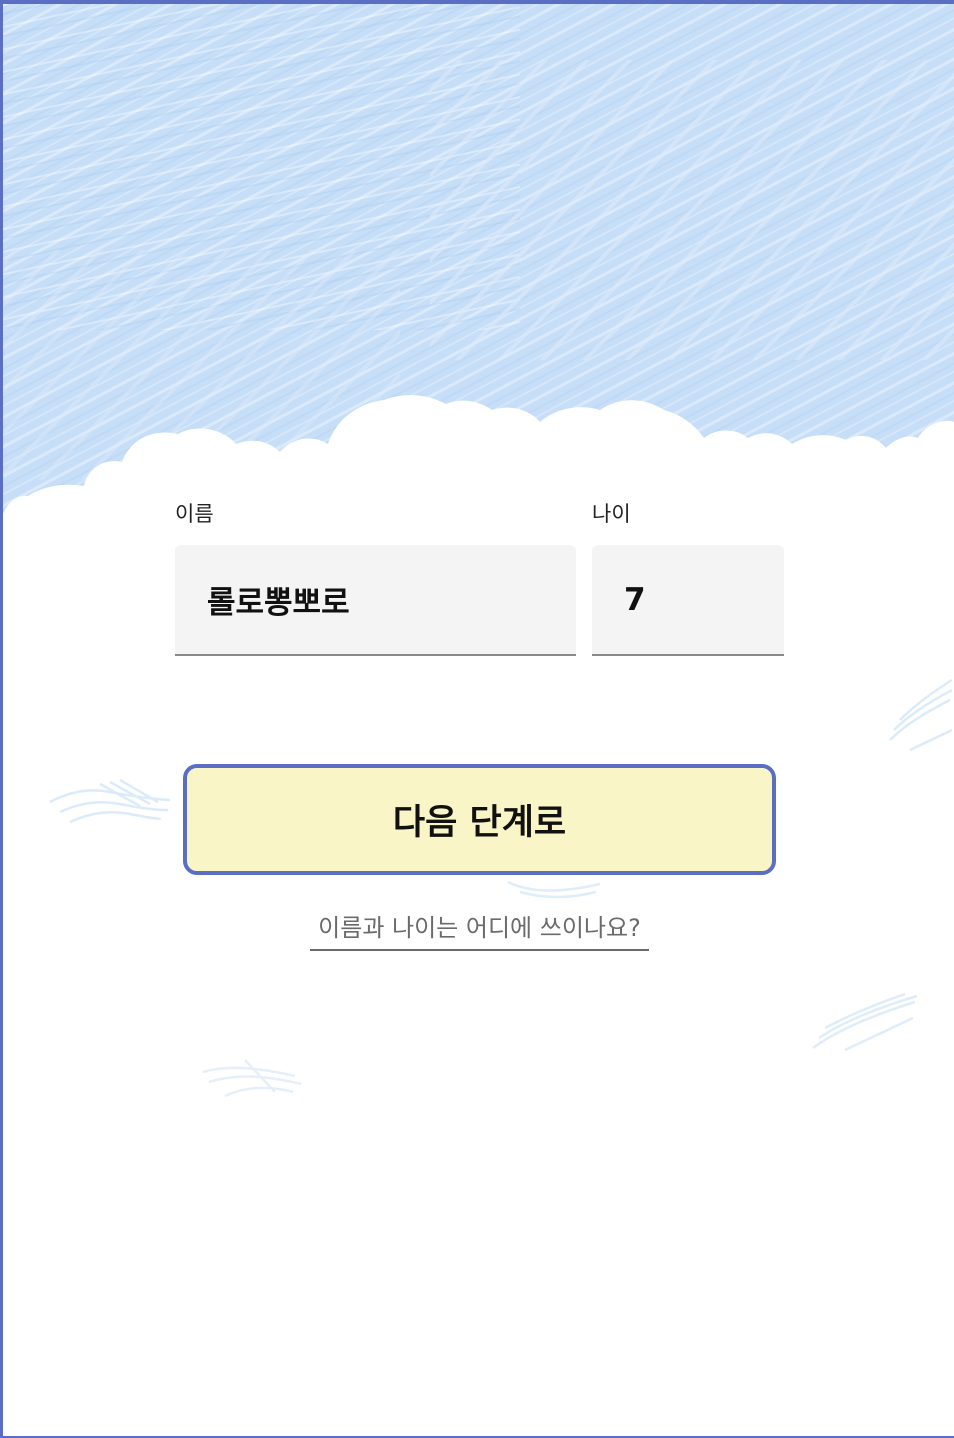  I want to click on cloud-scribble-lower-right, so click(865, 1022).